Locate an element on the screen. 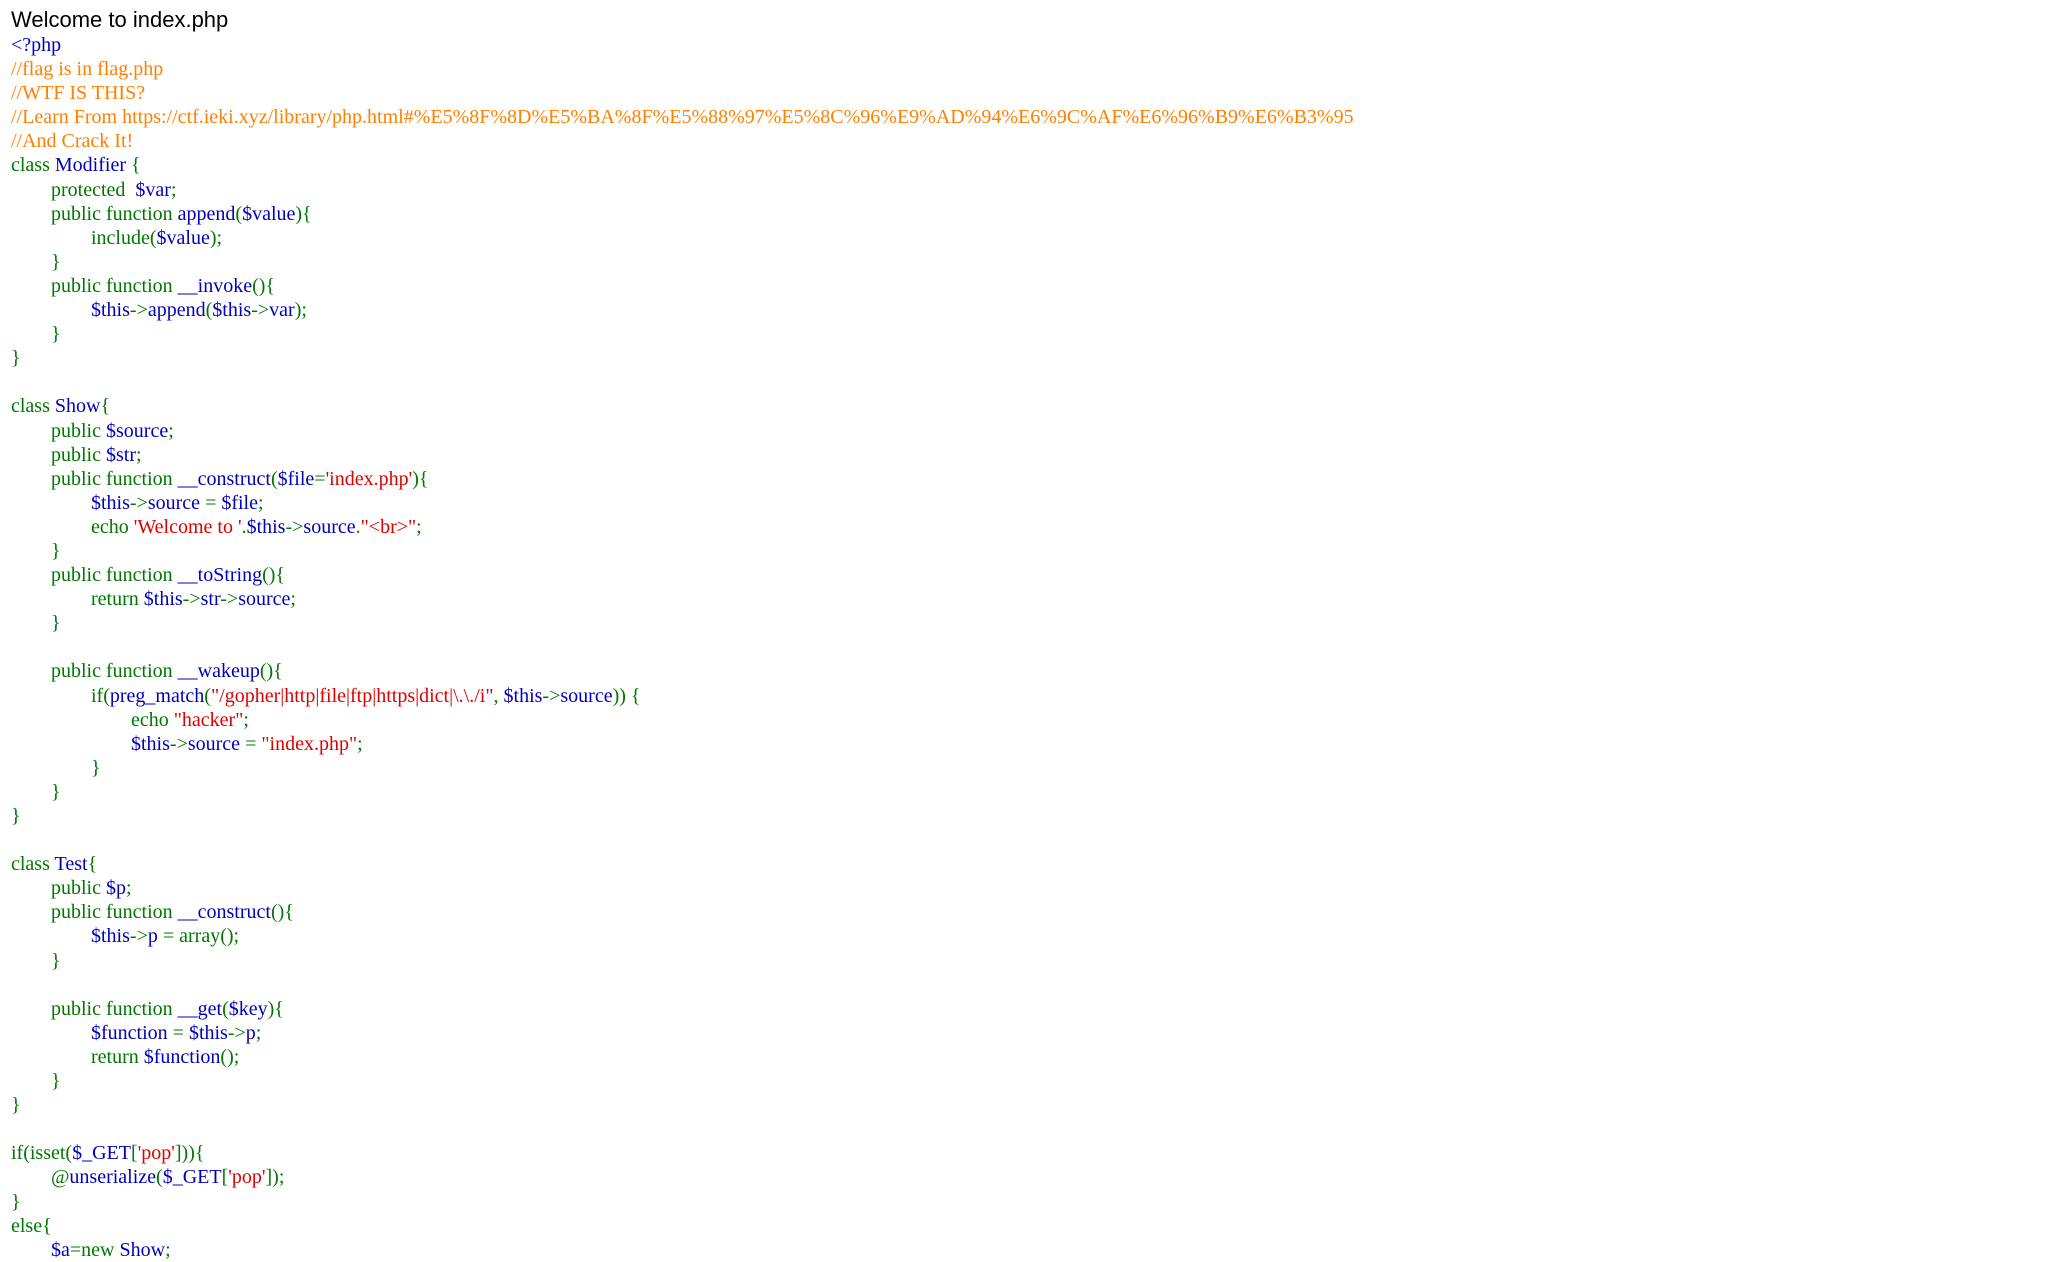  code-line: return $this->str->source; is located at coordinates (682, 599).